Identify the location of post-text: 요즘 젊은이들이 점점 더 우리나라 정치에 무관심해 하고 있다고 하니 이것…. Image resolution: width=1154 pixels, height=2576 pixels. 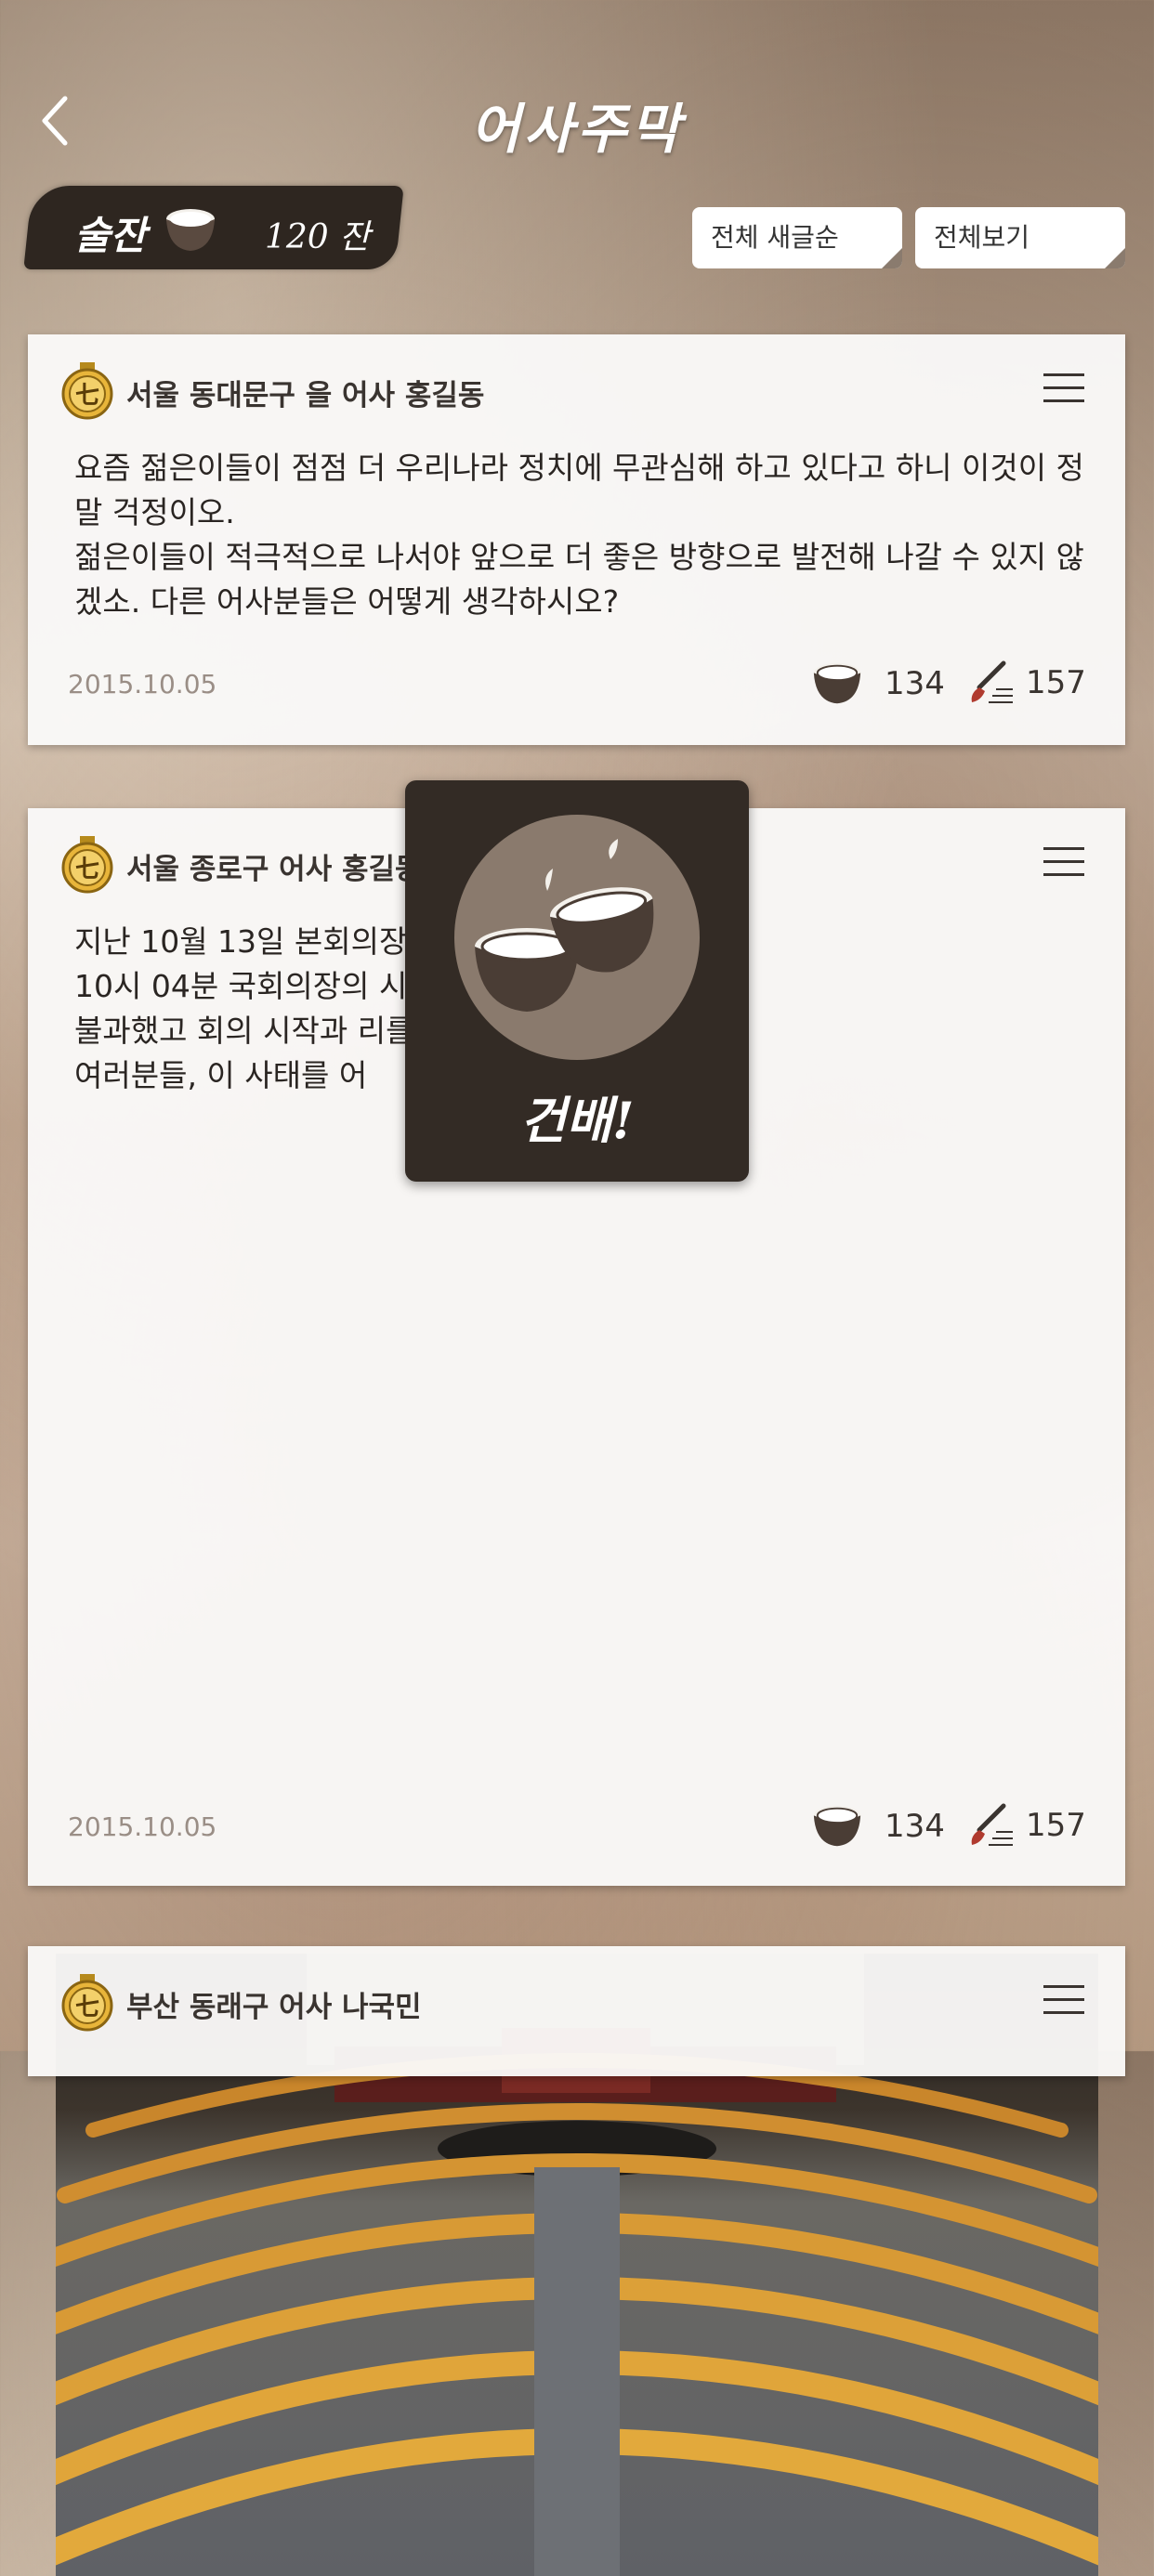
(579, 535).